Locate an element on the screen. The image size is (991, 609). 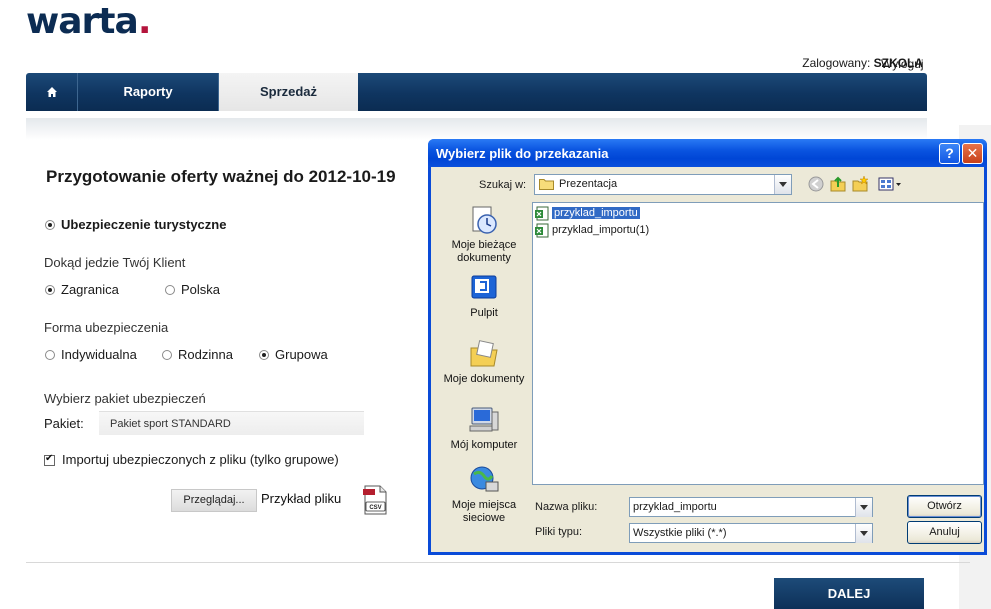
up-folder-icon is located at coordinates (838, 184).